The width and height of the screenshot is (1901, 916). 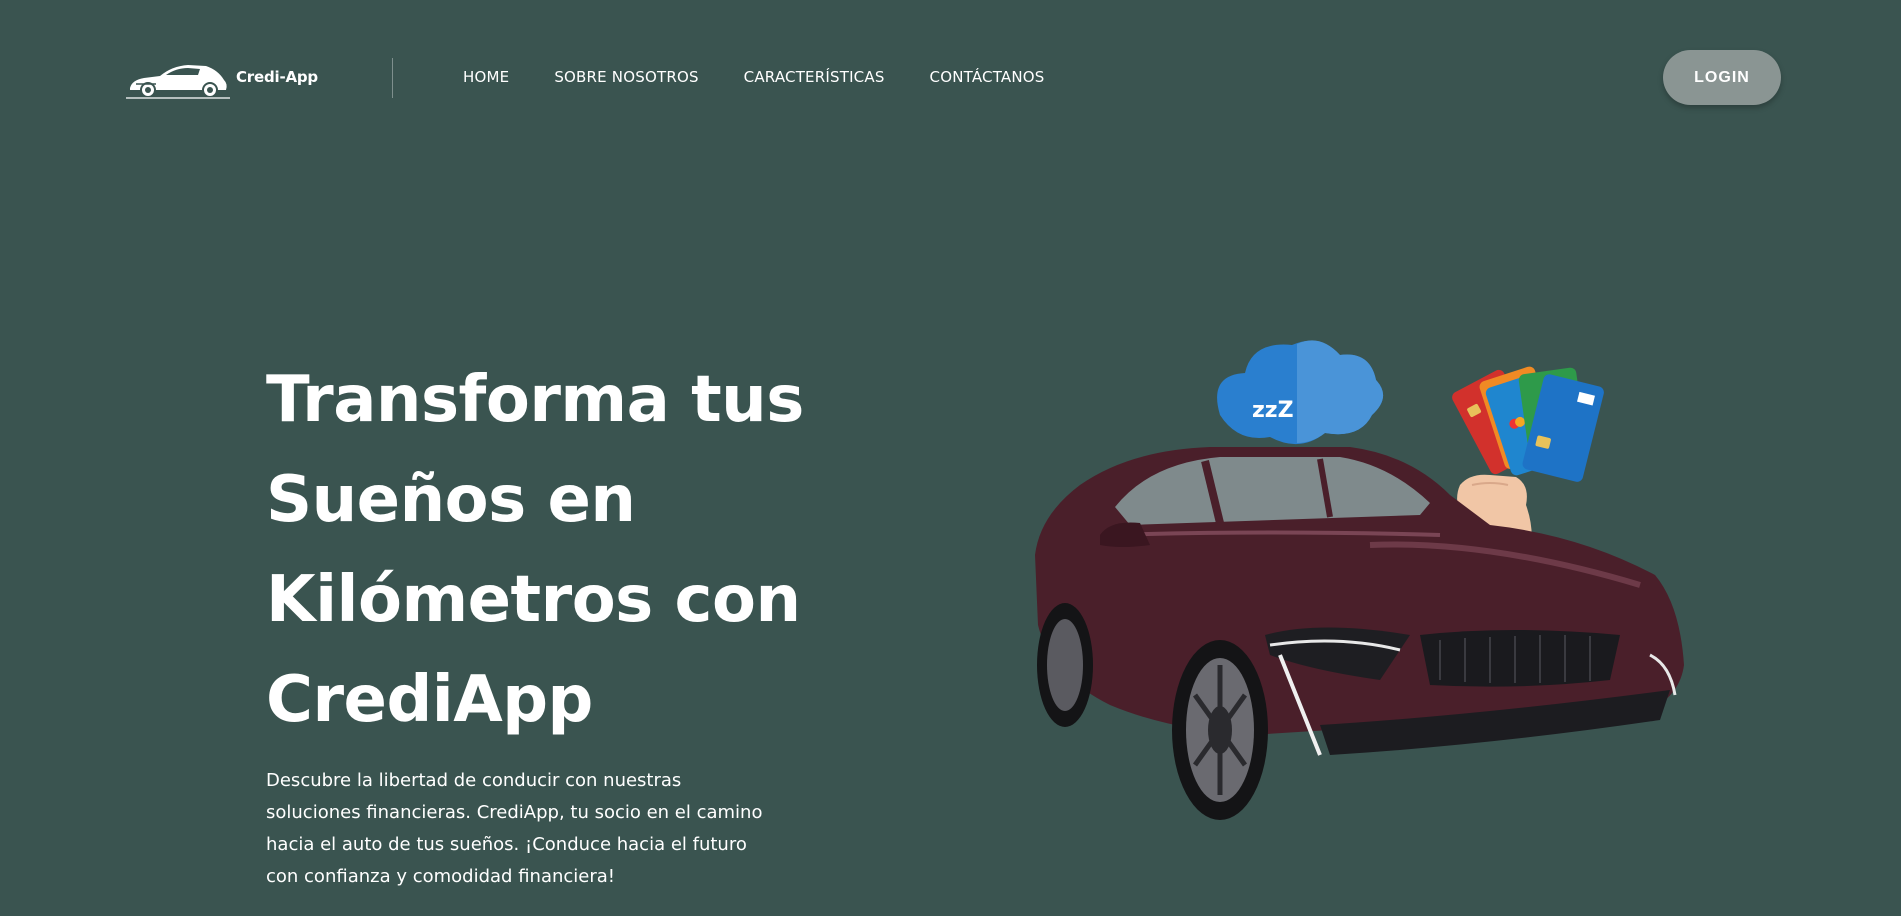 I want to click on logo: Credi-App, so click(x=222, y=77).